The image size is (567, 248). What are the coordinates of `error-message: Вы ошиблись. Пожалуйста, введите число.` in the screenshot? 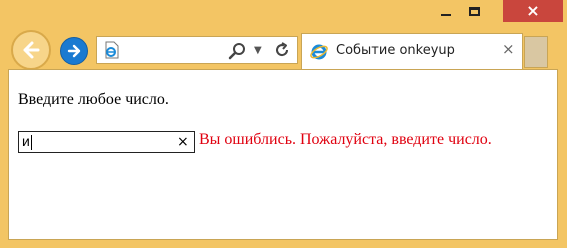 It's located at (345, 139).